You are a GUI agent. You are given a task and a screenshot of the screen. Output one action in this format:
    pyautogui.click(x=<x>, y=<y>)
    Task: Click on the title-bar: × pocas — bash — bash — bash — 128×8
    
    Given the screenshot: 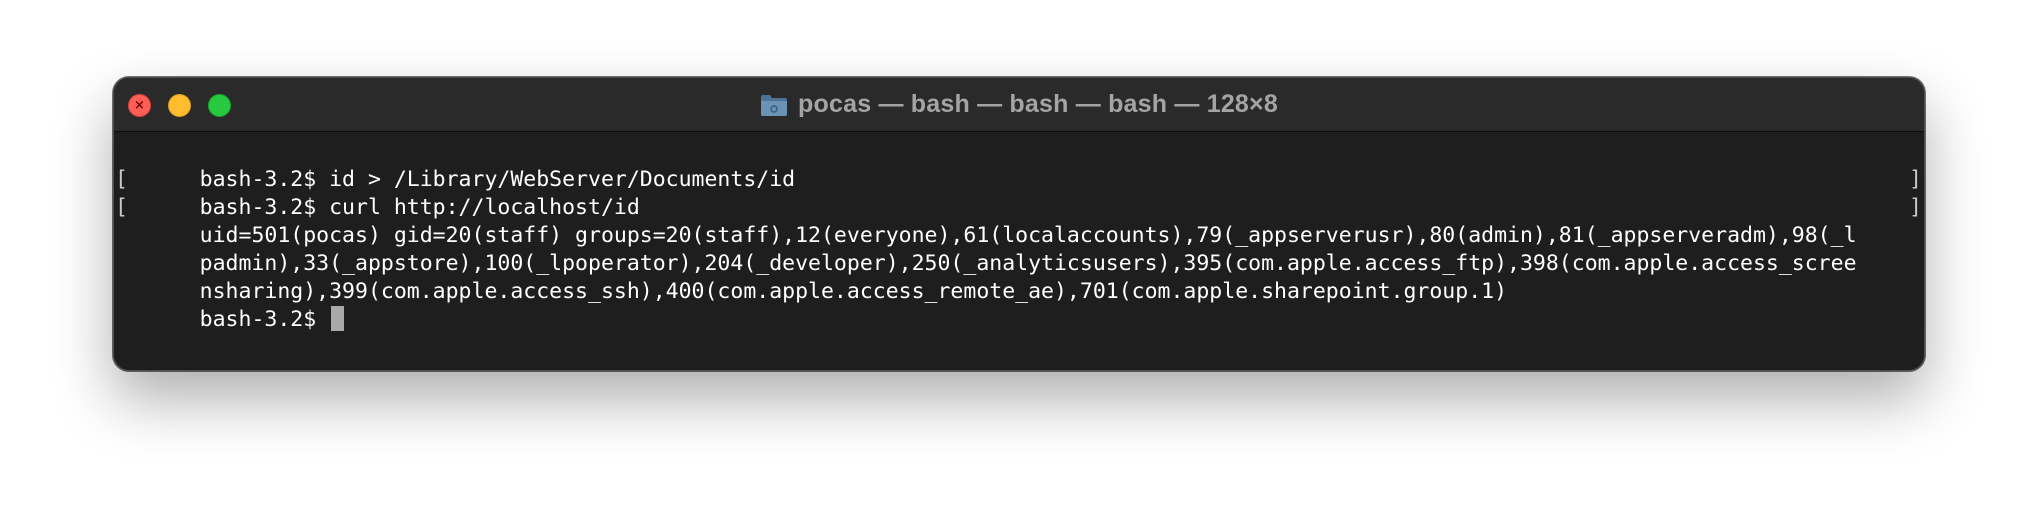 What is the action you would take?
    pyautogui.click(x=1019, y=105)
    